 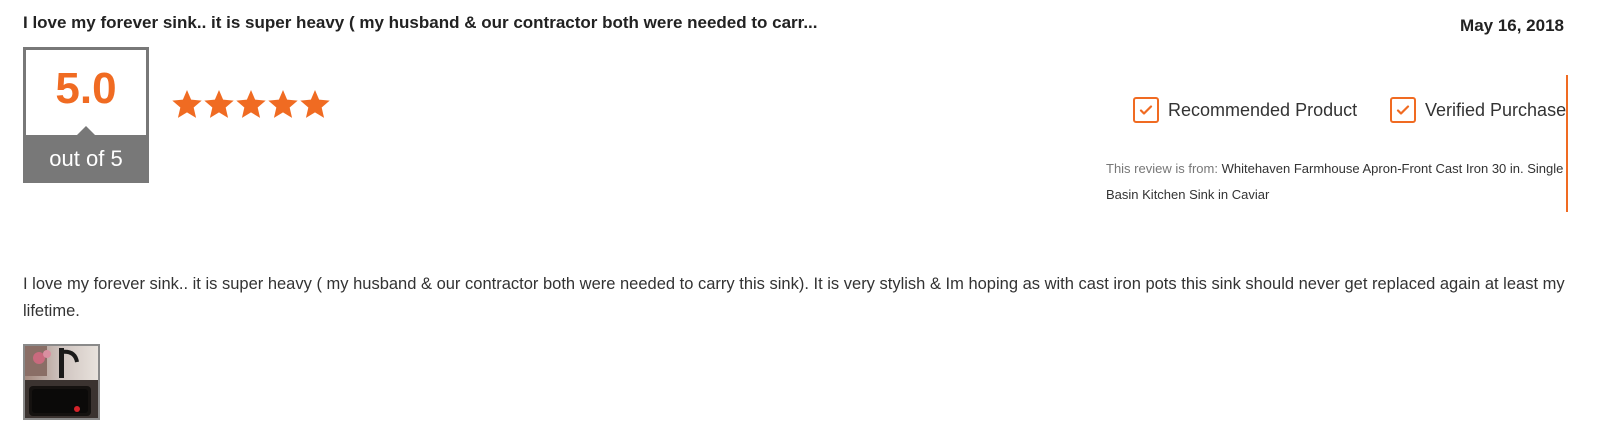 What do you see at coordinates (86, 157) in the screenshot?
I see `rating-out-of: out of 5` at bounding box center [86, 157].